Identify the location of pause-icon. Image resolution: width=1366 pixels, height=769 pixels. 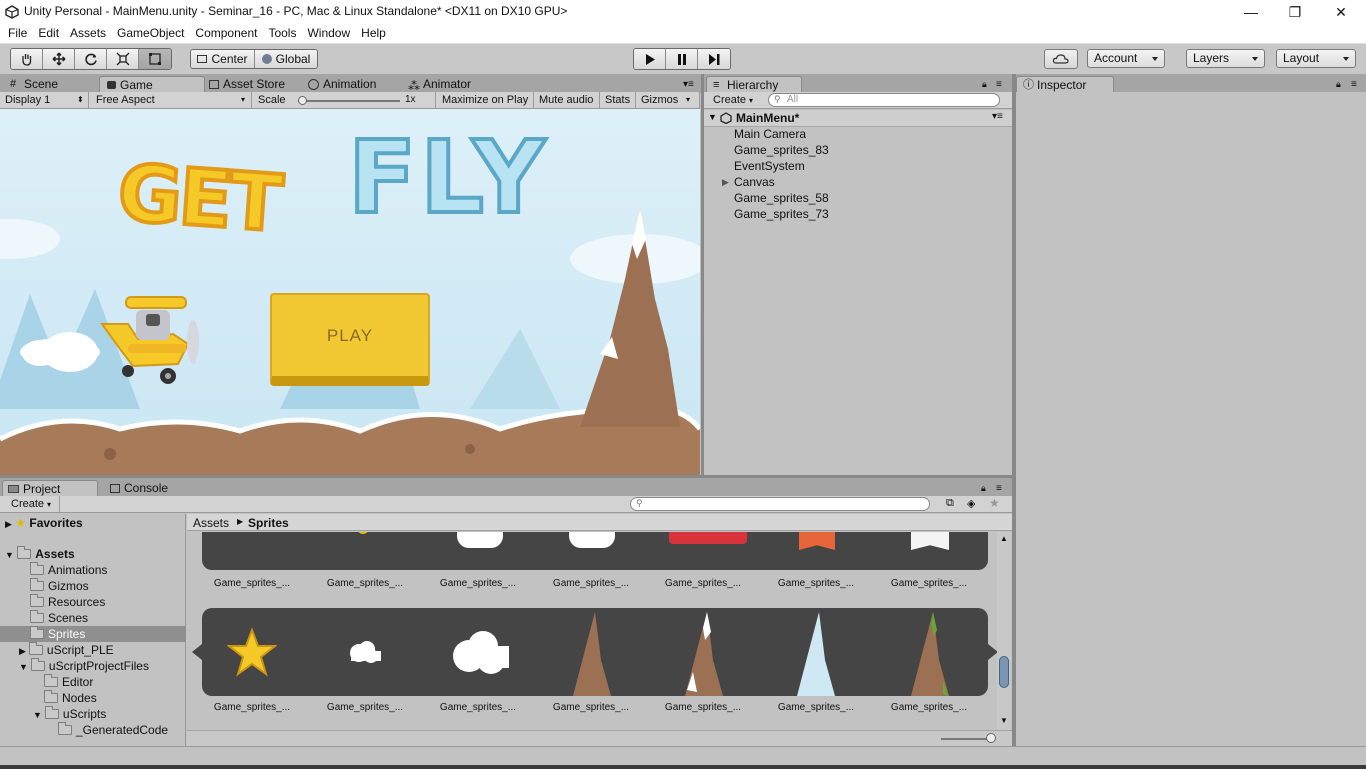
(682, 59).